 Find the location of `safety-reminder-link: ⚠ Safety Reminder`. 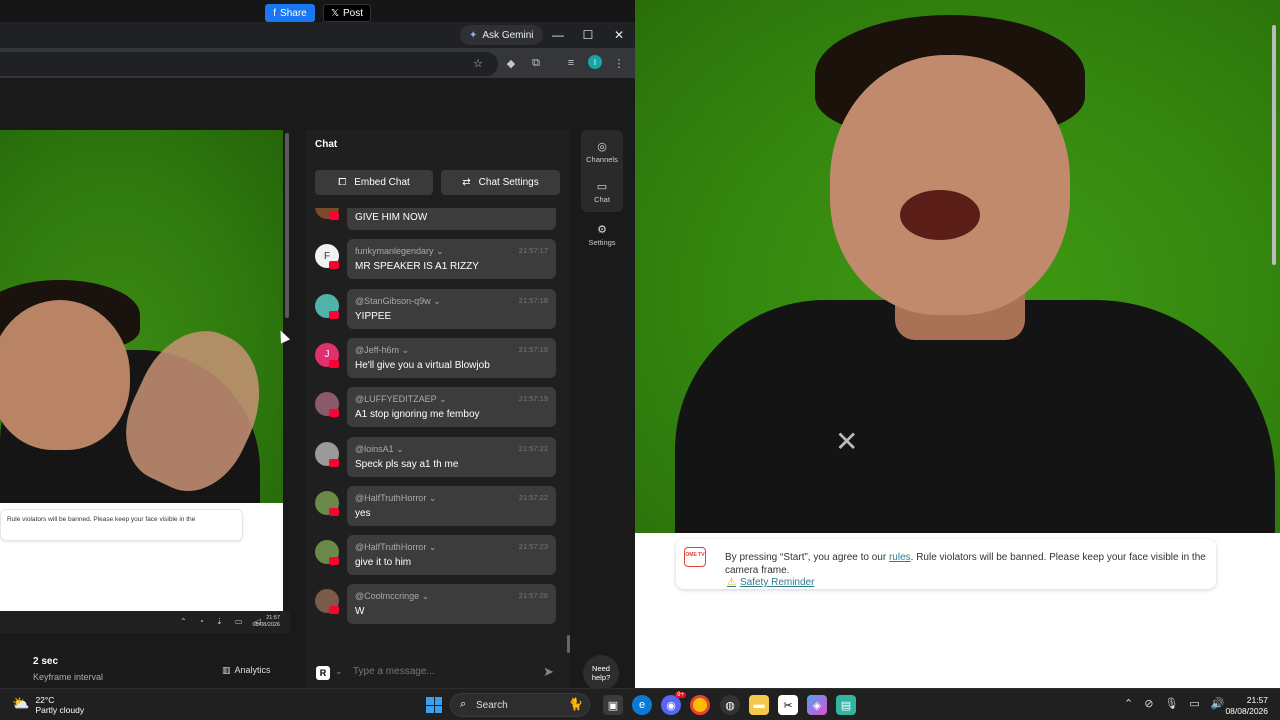

safety-reminder-link: ⚠ Safety Reminder is located at coordinates (770, 582).